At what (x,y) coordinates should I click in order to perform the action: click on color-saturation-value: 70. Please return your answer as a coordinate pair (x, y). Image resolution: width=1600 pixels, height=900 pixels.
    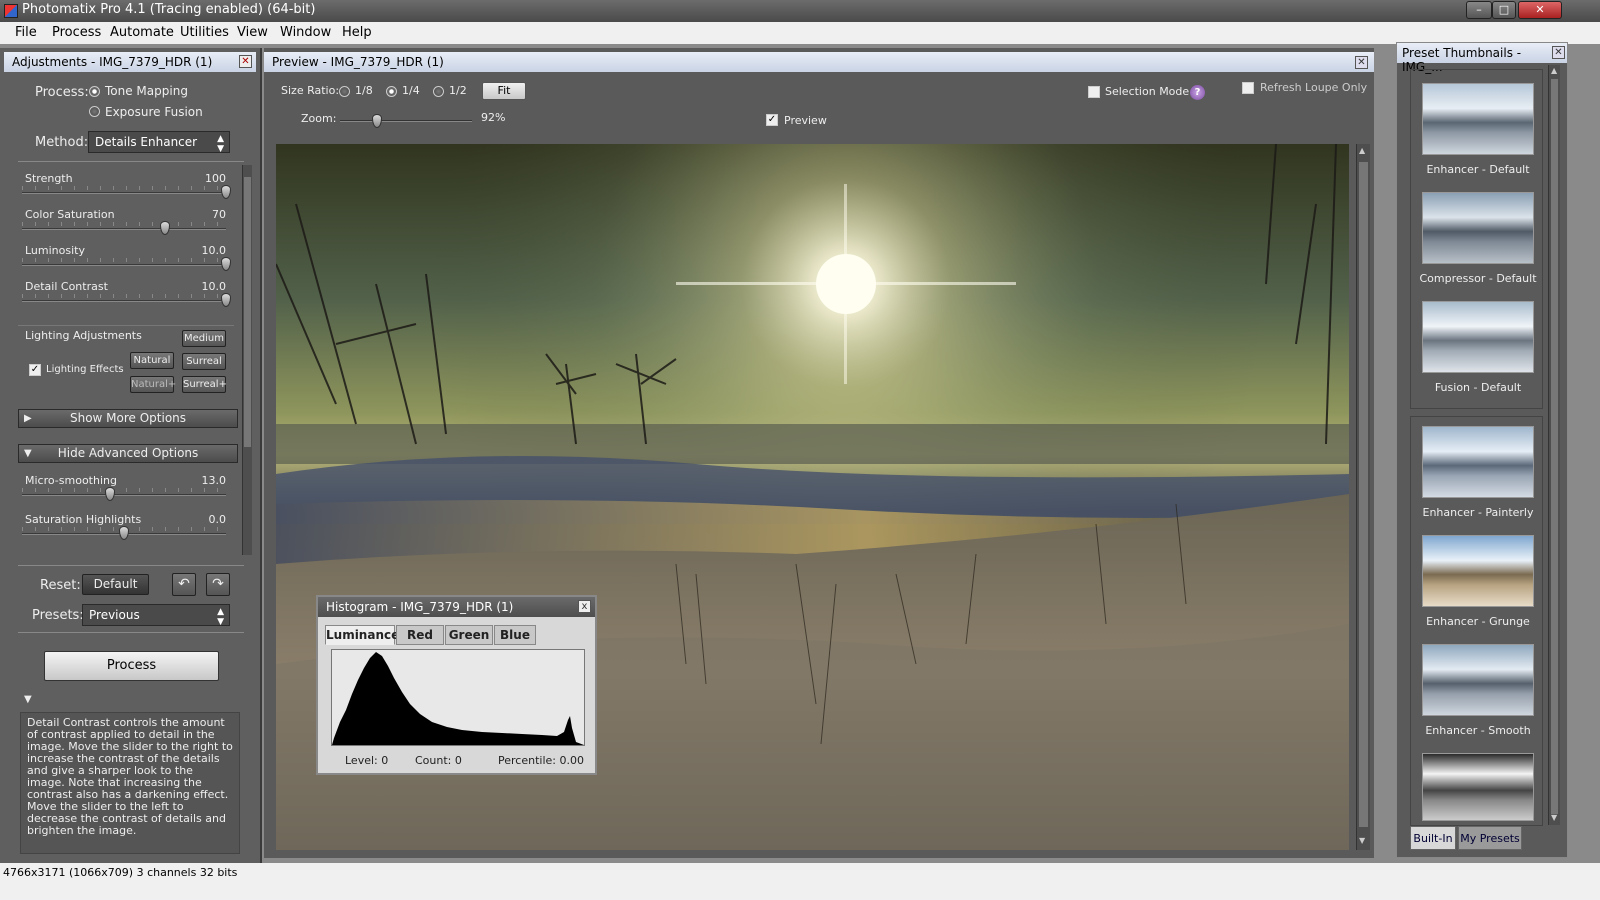
    Looking at the image, I should click on (219, 214).